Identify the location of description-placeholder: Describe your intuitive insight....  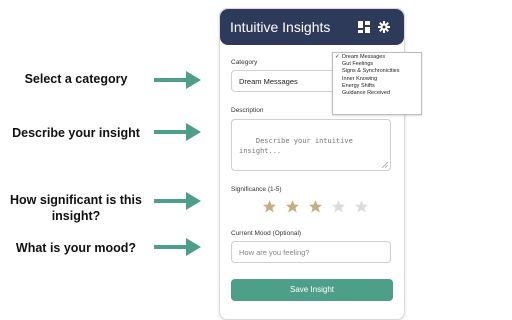
(296, 146).